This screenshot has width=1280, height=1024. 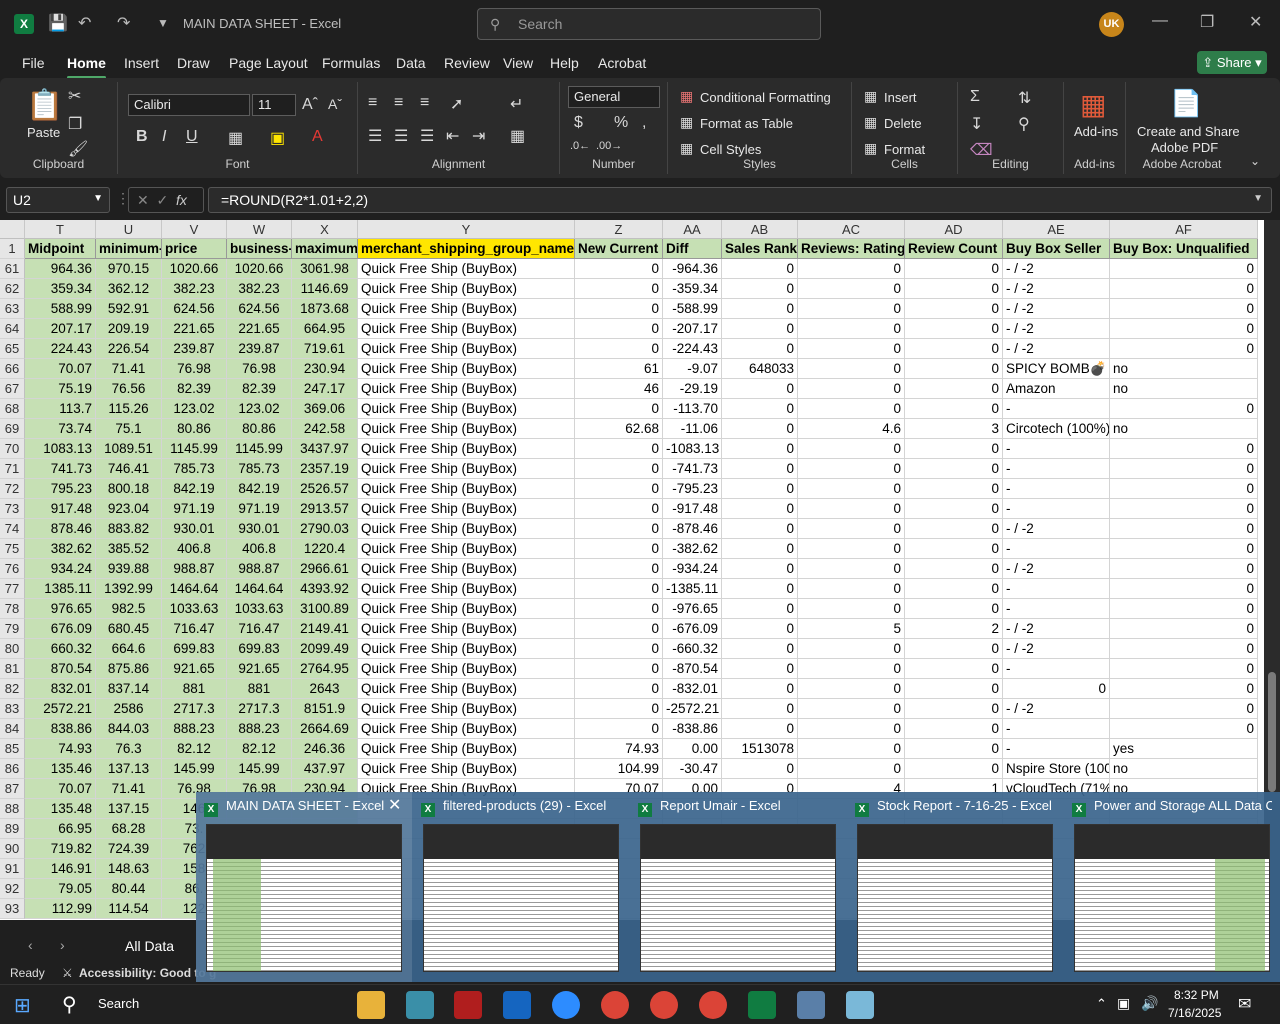 What do you see at coordinates (194, 229) in the screenshot?
I see `column-header: V` at bounding box center [194, 229].